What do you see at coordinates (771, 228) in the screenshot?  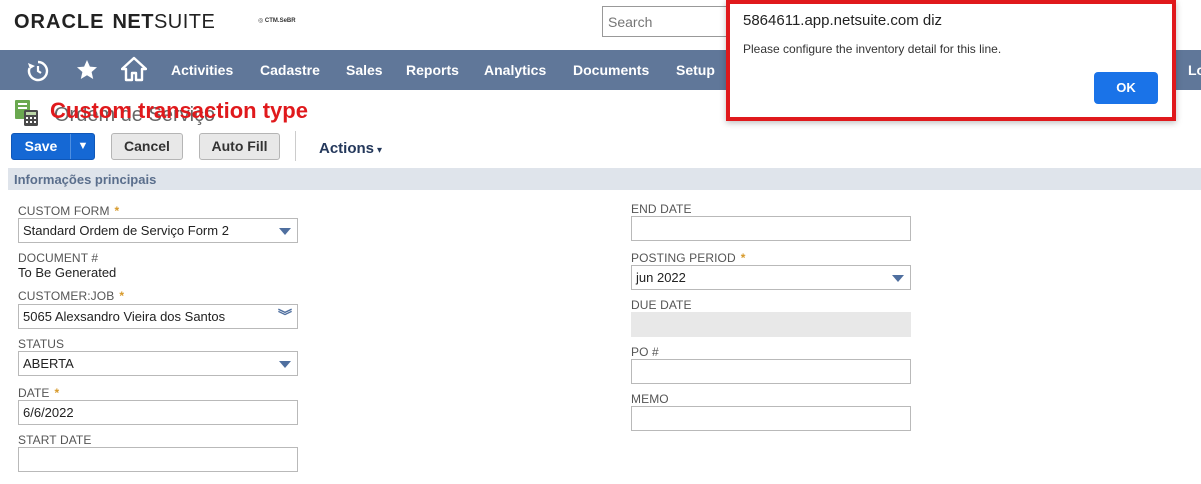 I see `end-date-input` at bounding box center [771, 228].